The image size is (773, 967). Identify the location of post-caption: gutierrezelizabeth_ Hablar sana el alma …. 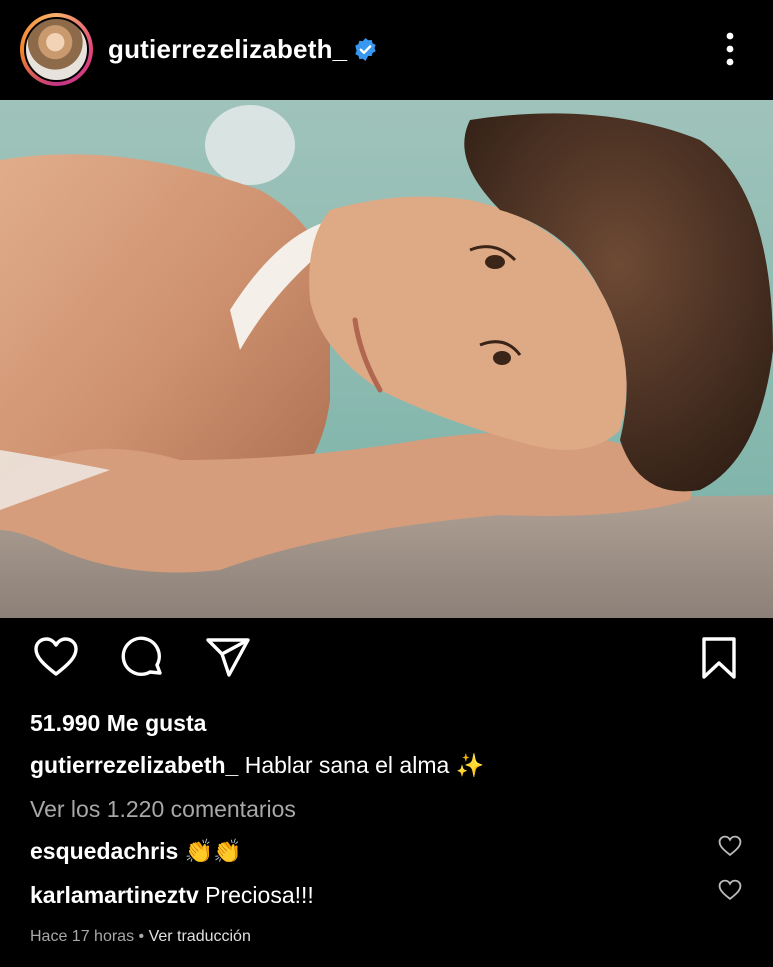
(257, 765).